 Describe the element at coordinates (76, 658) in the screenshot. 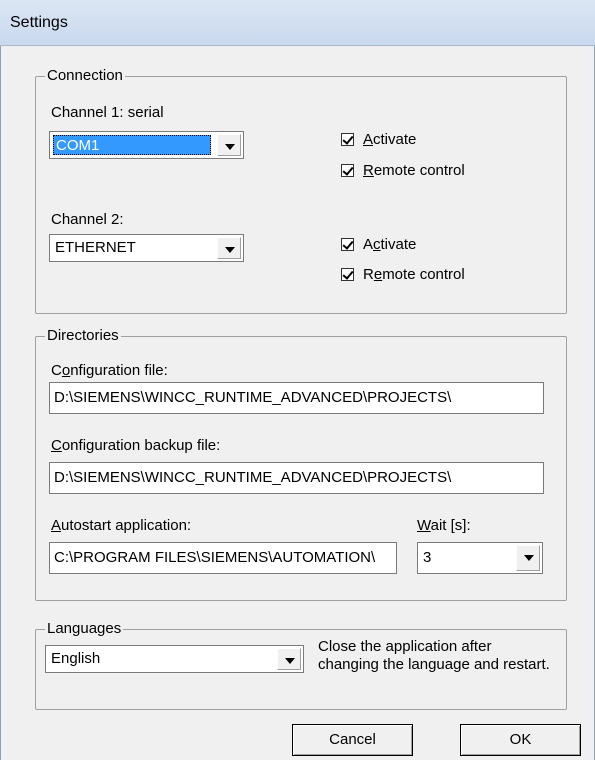

I see `language-value: English` at that location.